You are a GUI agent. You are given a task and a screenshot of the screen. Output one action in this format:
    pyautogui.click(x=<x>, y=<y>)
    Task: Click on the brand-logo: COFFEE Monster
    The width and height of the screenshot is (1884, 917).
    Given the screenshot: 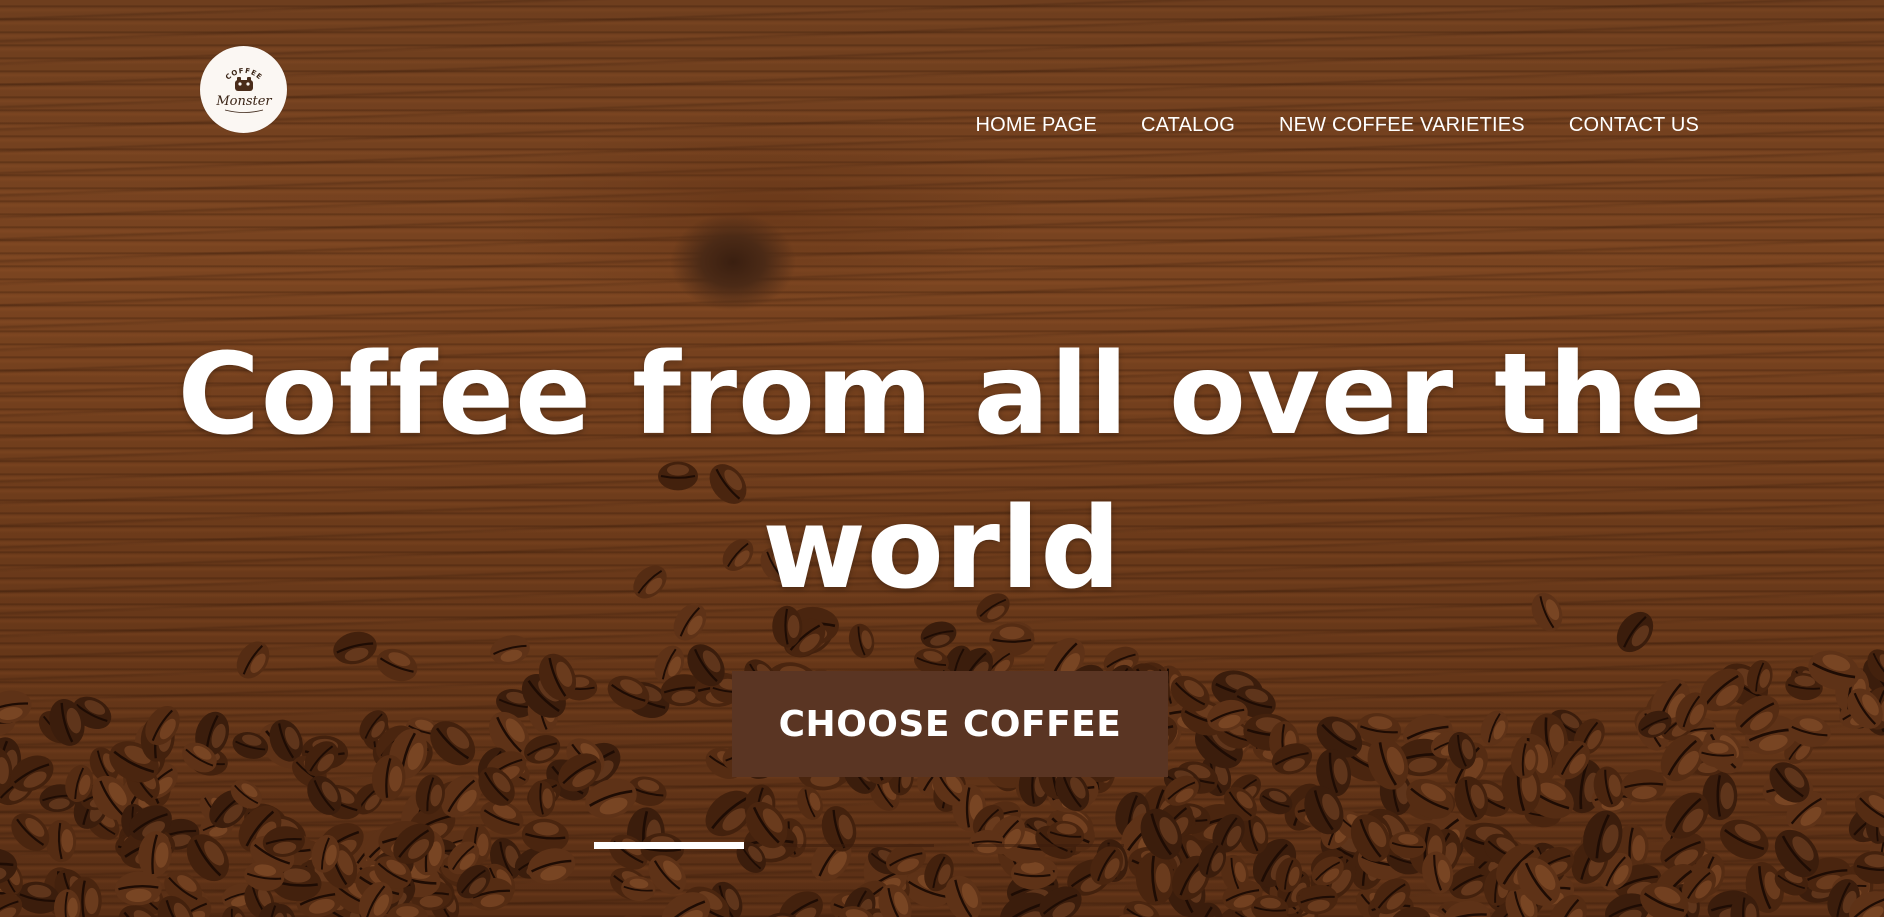 What is the action you would take?
    pyautogui.click(x=243, y=89)
    